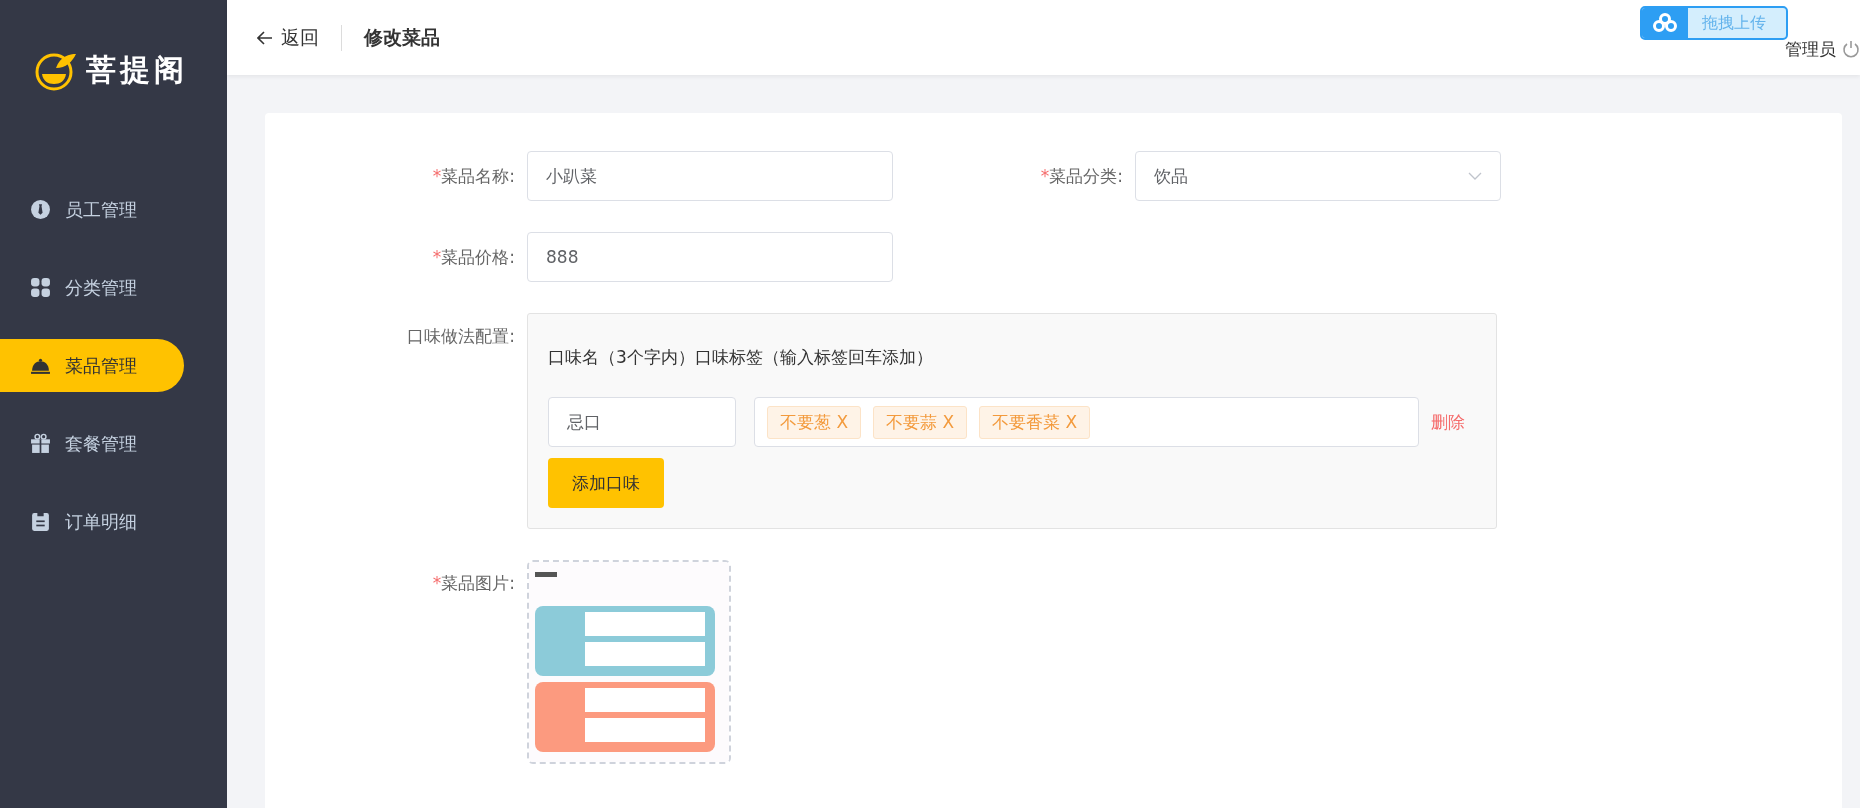  What do you see at coordinates (473, 583) in the screenshot?
I see `field-label: *菜品图片:` at bounding box center [473, 583].